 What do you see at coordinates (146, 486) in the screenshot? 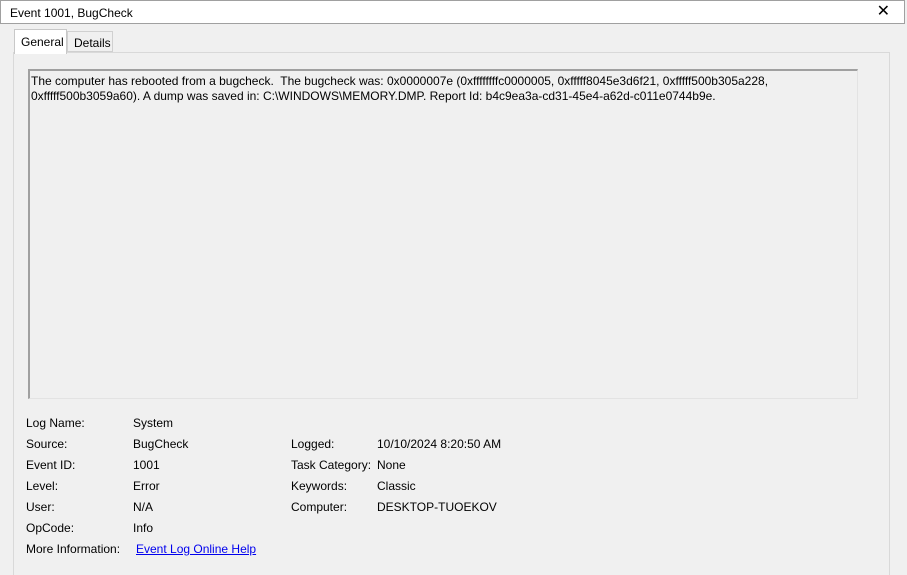
I see `level-value: Error` at bounding box center [146, 486].